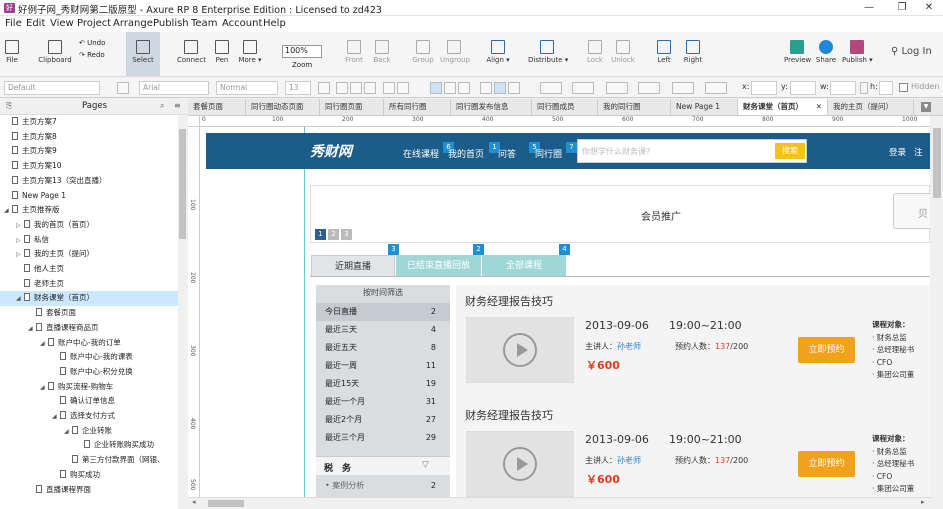 Image resolution: width=943 pixels, height=509 pixels. What do you see at coordinates (356, 88) in the screenshot?
I see `italic-icon` at bounding box center [356, 88].